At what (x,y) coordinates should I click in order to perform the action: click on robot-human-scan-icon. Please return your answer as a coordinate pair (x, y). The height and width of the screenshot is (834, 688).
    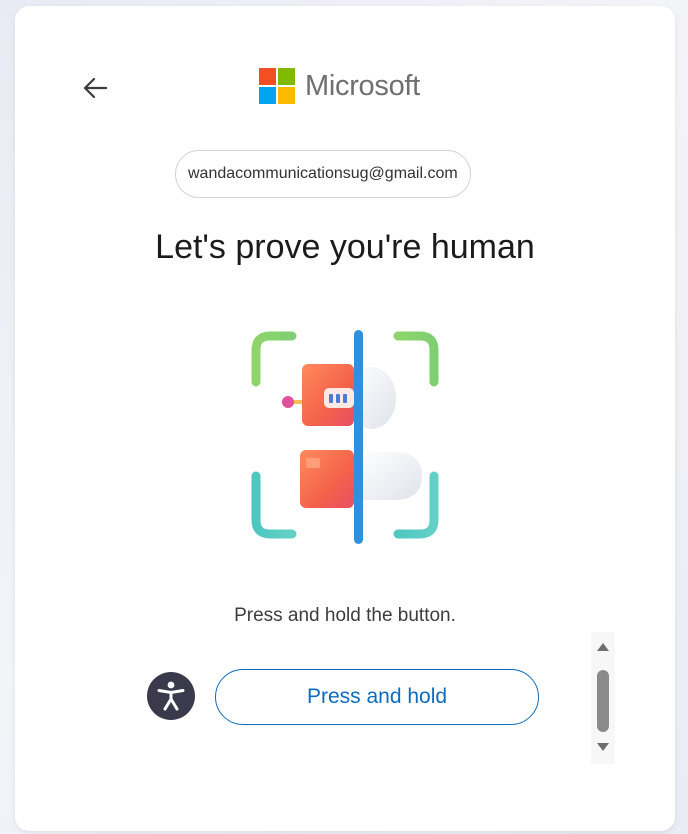
    Looking at the image, I should click on (345, 437).